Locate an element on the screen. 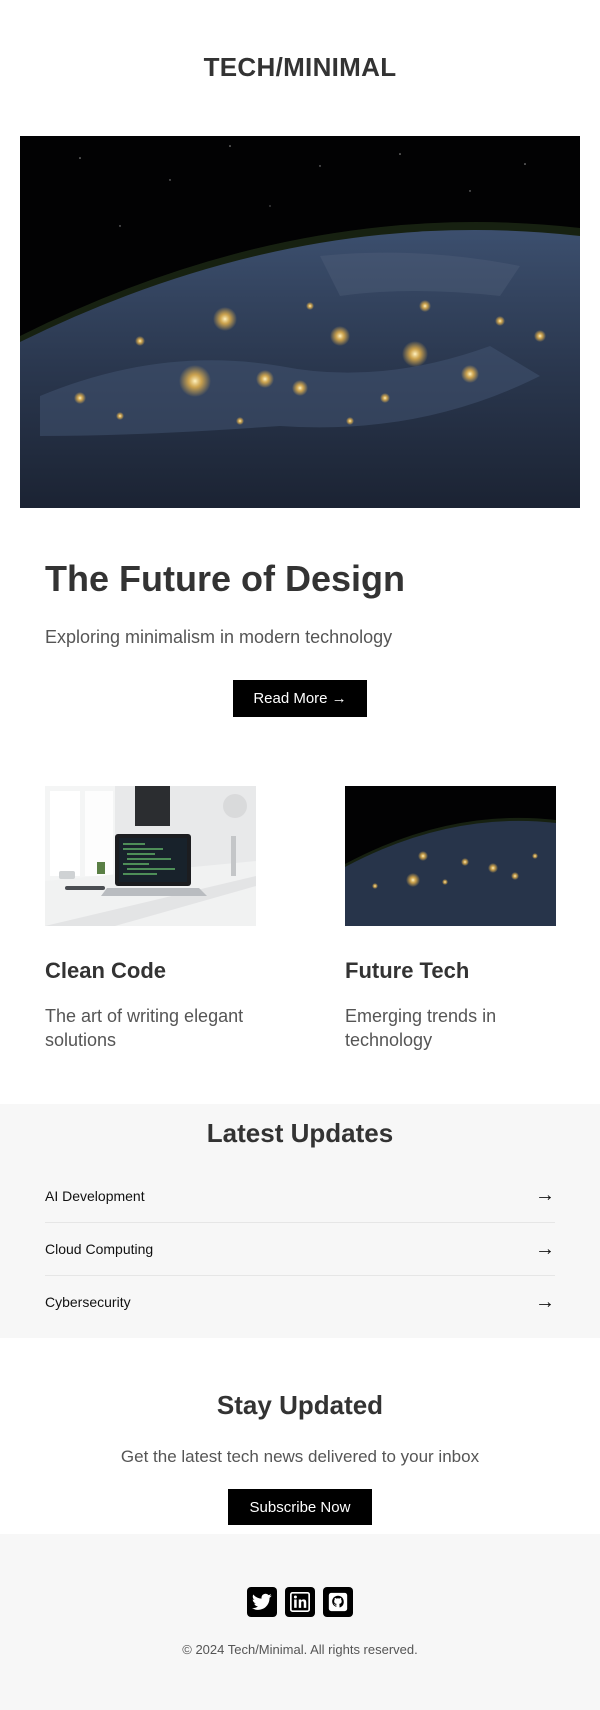 The height and width of the screenshot is (1710, 600). update-item-cloud-computing: Cloud Computing → is located at coordinates (300, 1248).